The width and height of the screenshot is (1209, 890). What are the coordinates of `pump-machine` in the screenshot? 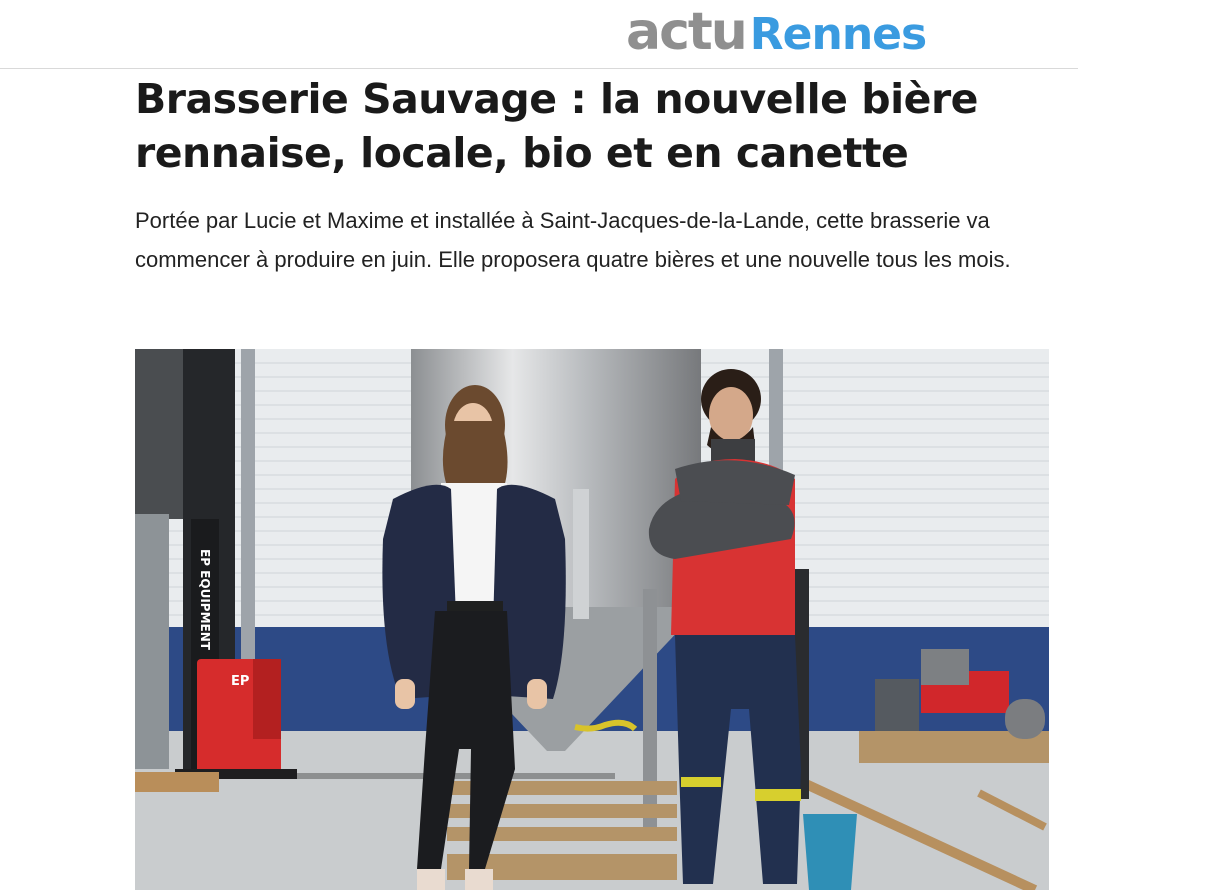 It's located at (897, 705).